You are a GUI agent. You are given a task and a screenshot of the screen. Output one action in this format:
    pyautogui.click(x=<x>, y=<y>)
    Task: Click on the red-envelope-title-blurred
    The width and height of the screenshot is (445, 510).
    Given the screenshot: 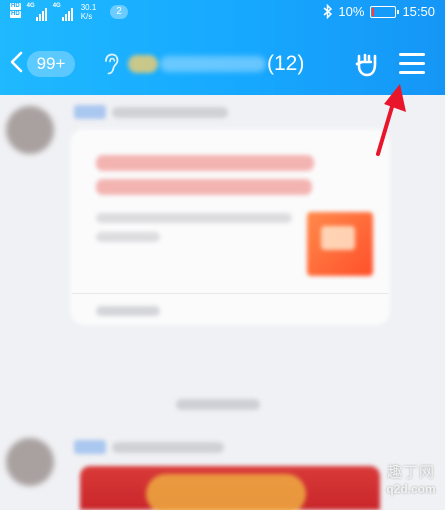 What is the action you would take?
    pyautogui.click(x=226, y=492)
    